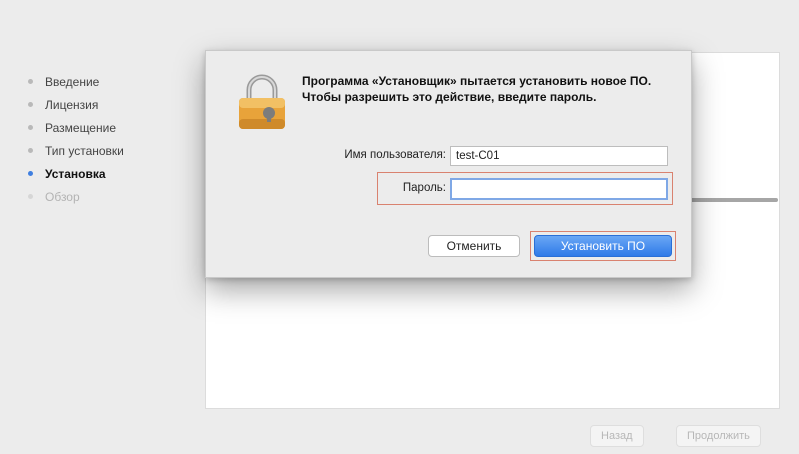 The image size is (799, 454). Describe the element at coordinates (84, 150) in the screenshot. I see `step-label: Тип установки` at that location.